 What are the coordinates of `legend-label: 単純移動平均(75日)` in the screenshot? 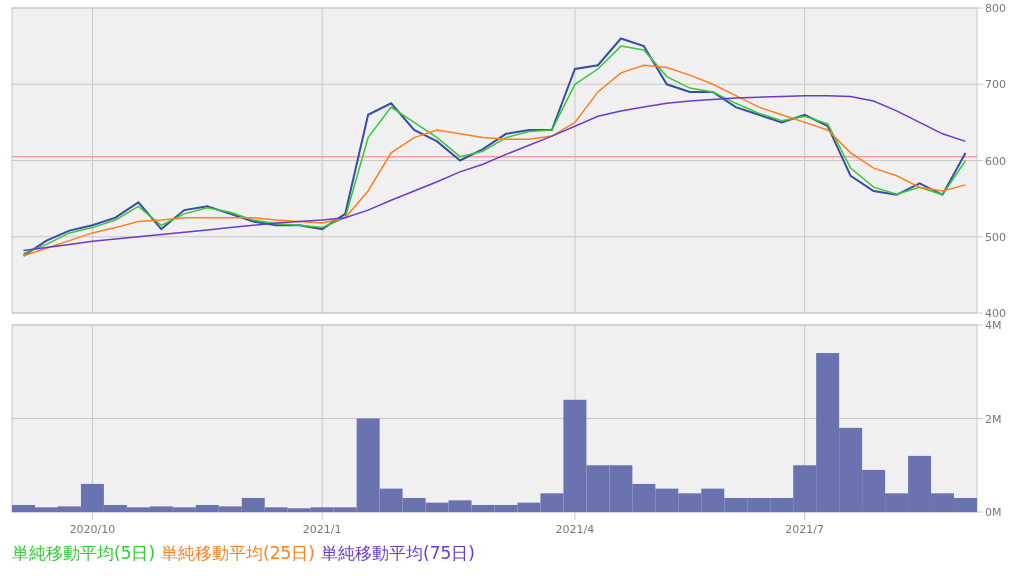 It's located at (398, 553).